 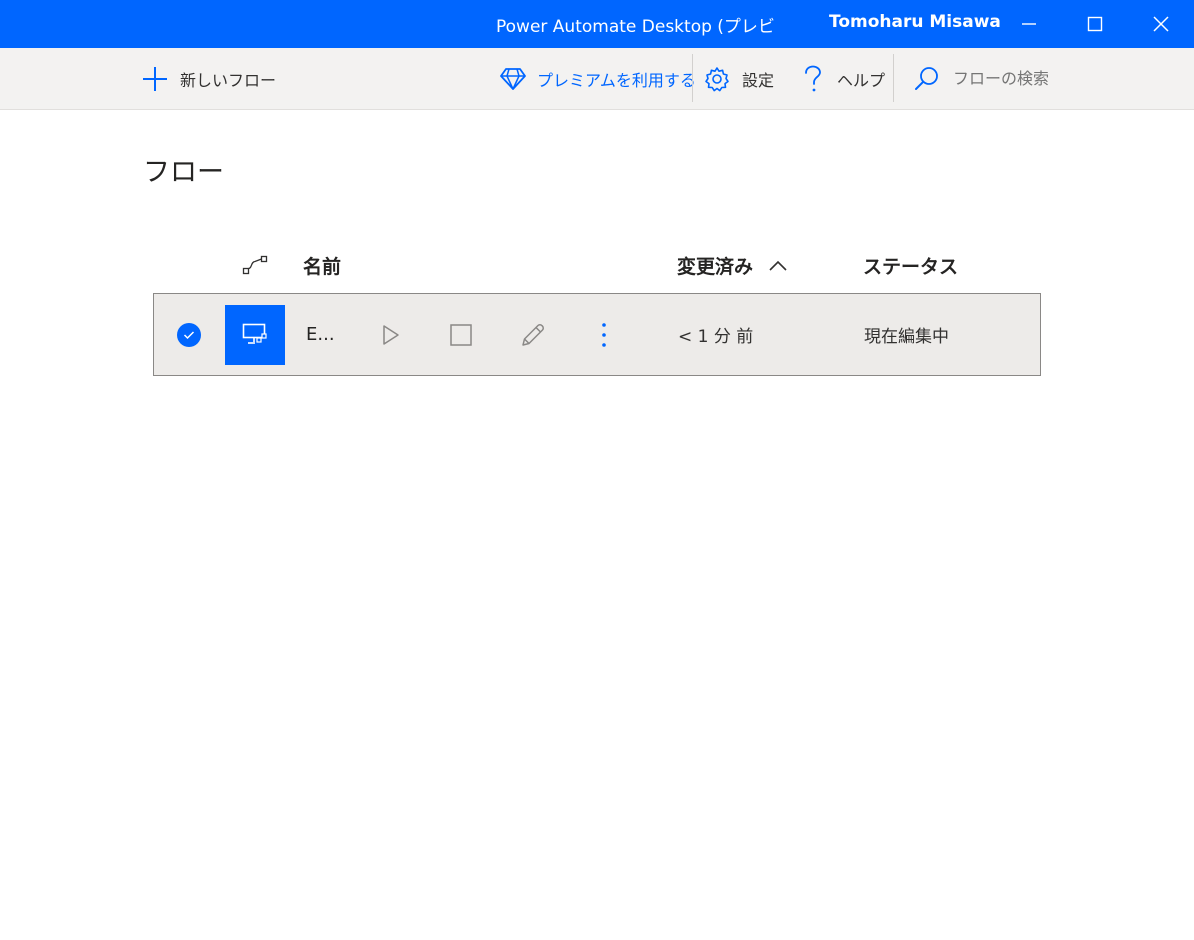 I want to click on more-vertical-icon, so click(x=604, y=334).